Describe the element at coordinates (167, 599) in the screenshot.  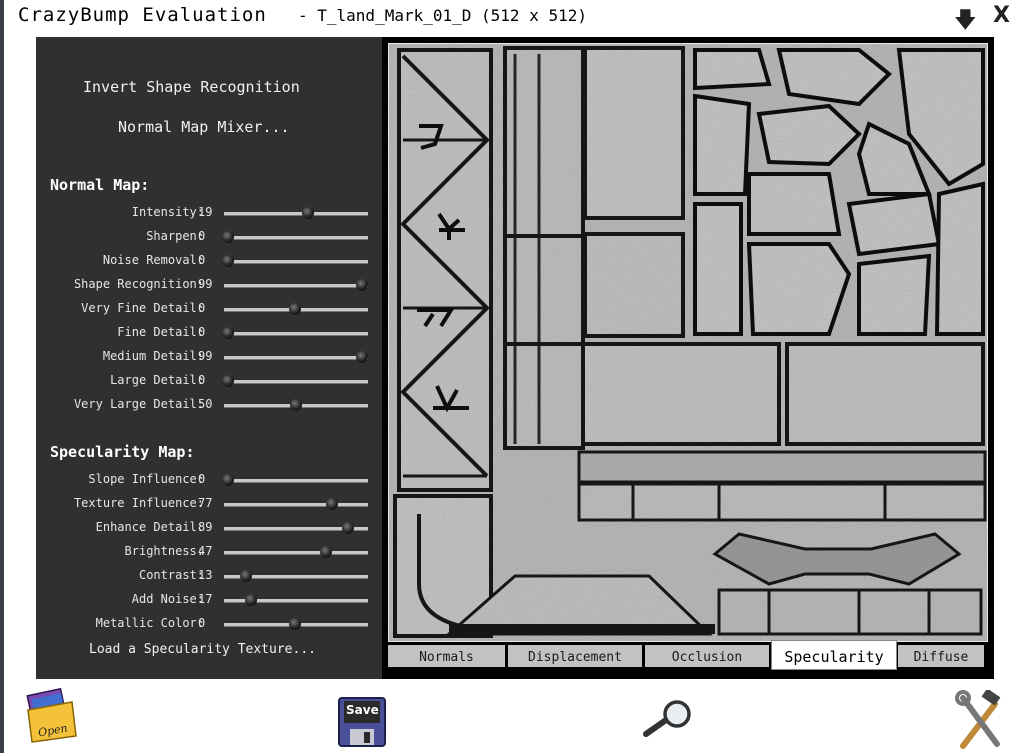
I see `slider-label: Add Noise:` at that location.